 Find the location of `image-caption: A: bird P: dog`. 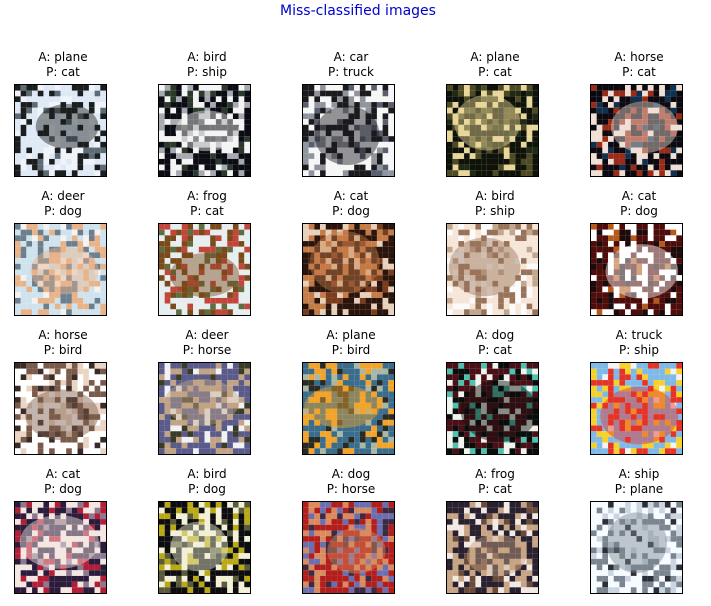

image-caption: A: bird P: dog is located at coordinates (207, 482).